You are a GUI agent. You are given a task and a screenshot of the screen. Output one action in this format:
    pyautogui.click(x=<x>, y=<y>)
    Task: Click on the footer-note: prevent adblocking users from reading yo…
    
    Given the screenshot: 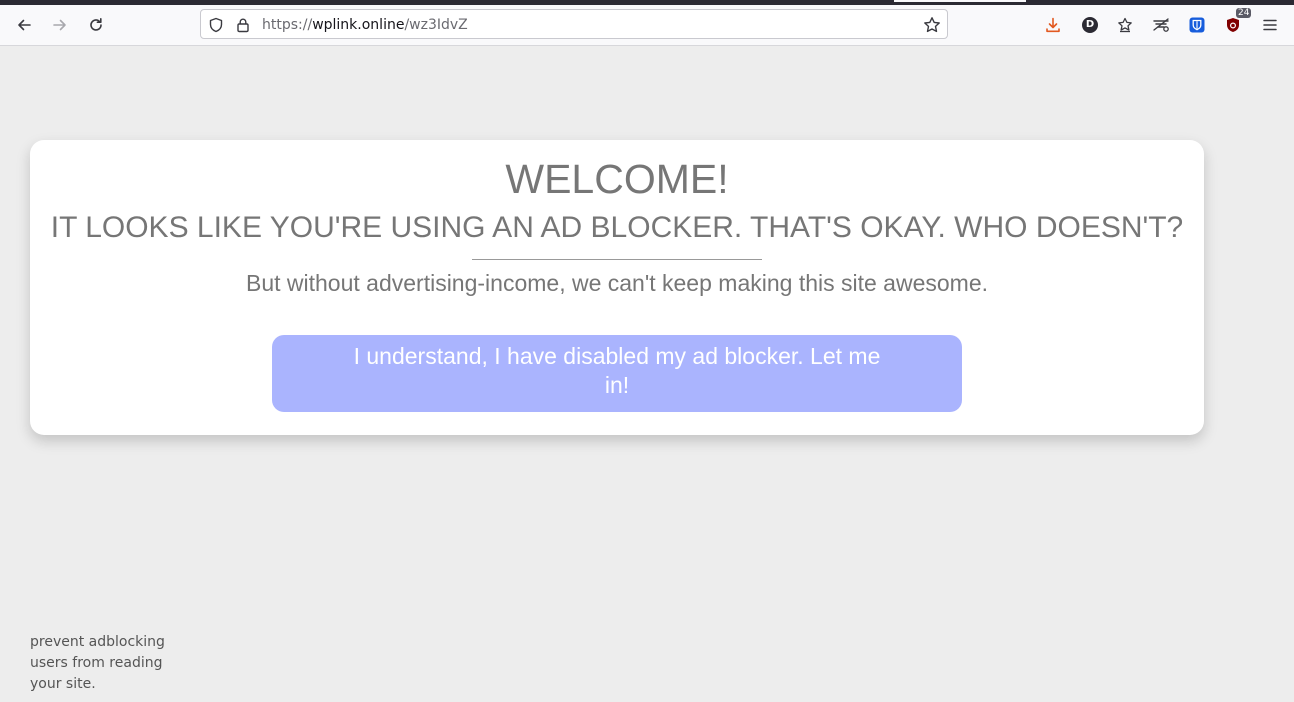 What is the action you would take?
    pyautogui.click(x=97, y=663)
    